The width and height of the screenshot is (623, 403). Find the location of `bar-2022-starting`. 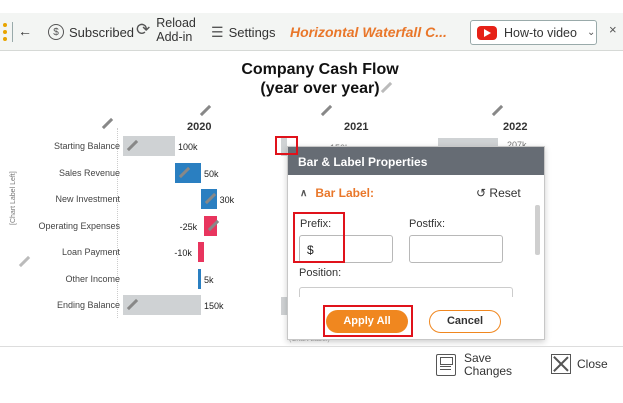

bar-2022-starting is located at coordinates (468, 142).